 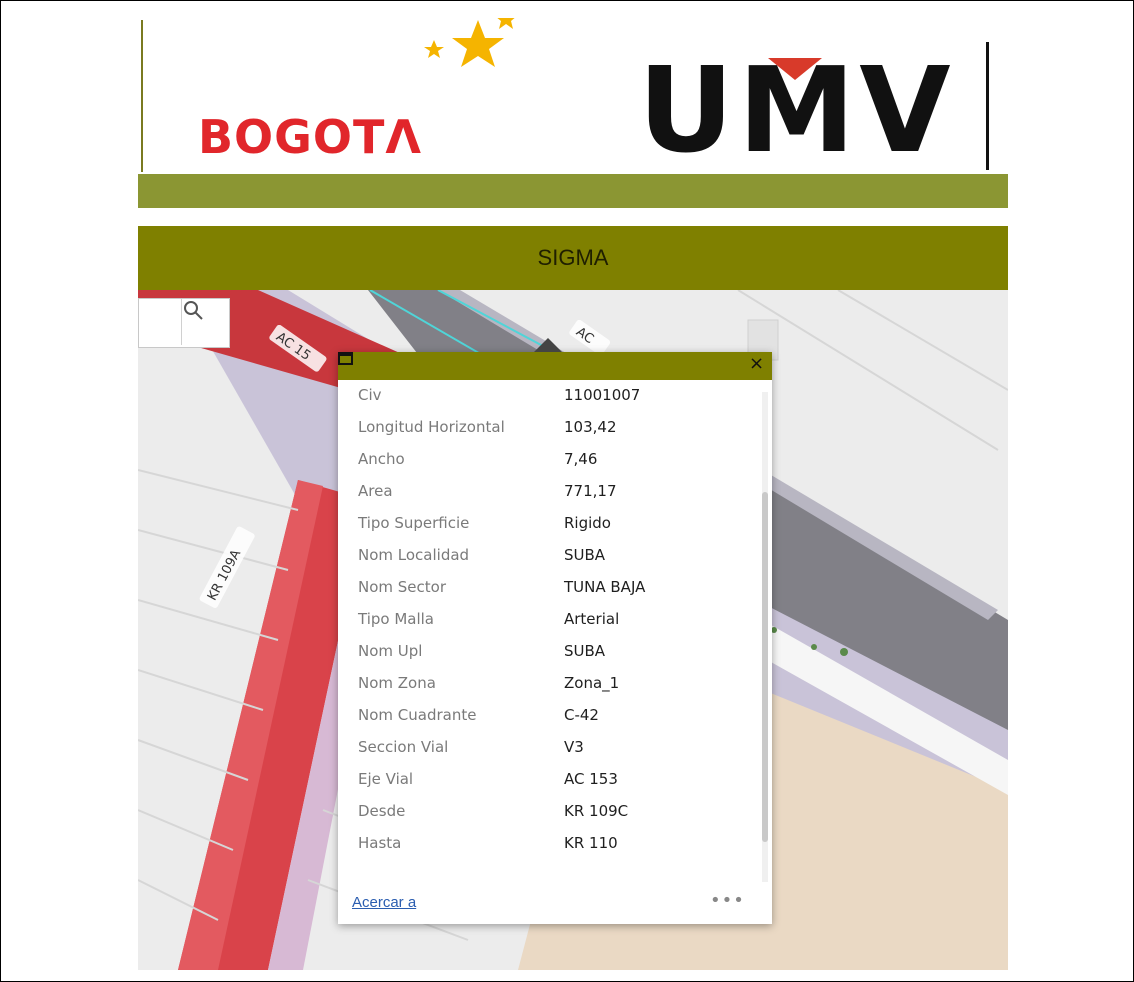 What do you see at coordinates (765, 667) in the screenshot?
I see `scrollbar-thumb` at bounding box center [765, 667].